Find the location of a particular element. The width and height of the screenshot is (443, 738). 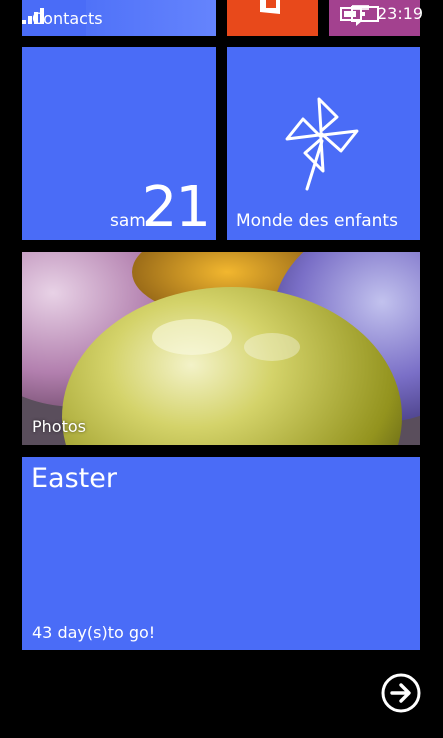

all-apps-button is located at coordinates (401, 693).